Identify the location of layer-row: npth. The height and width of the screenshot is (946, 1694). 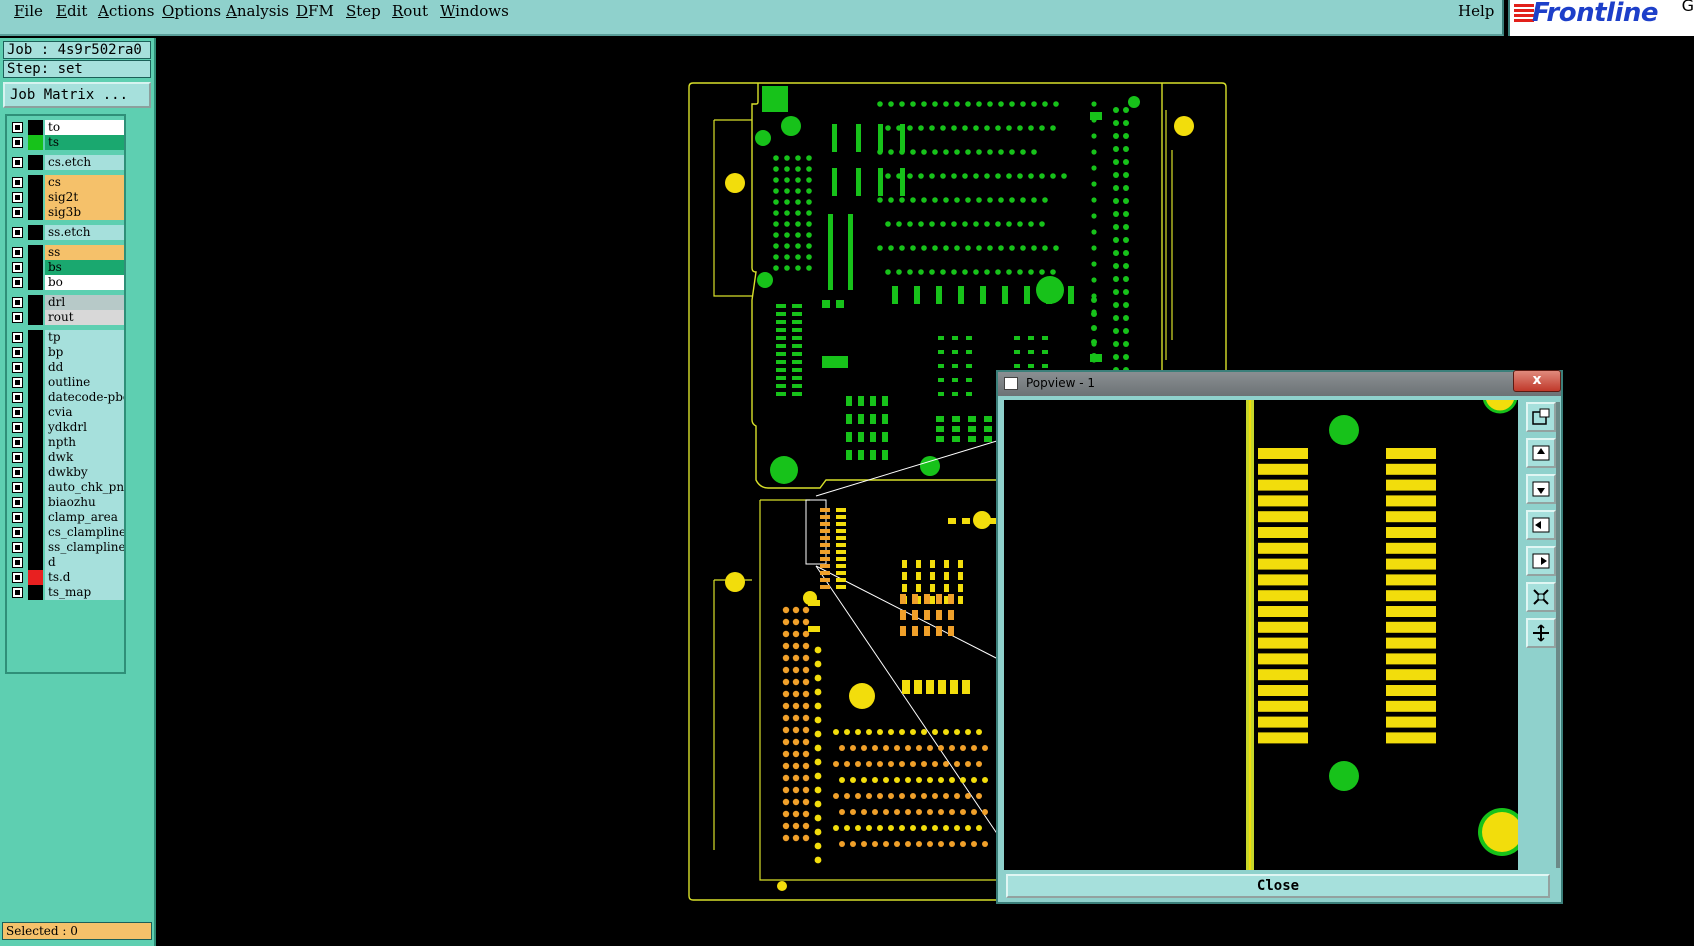
(66, 442).